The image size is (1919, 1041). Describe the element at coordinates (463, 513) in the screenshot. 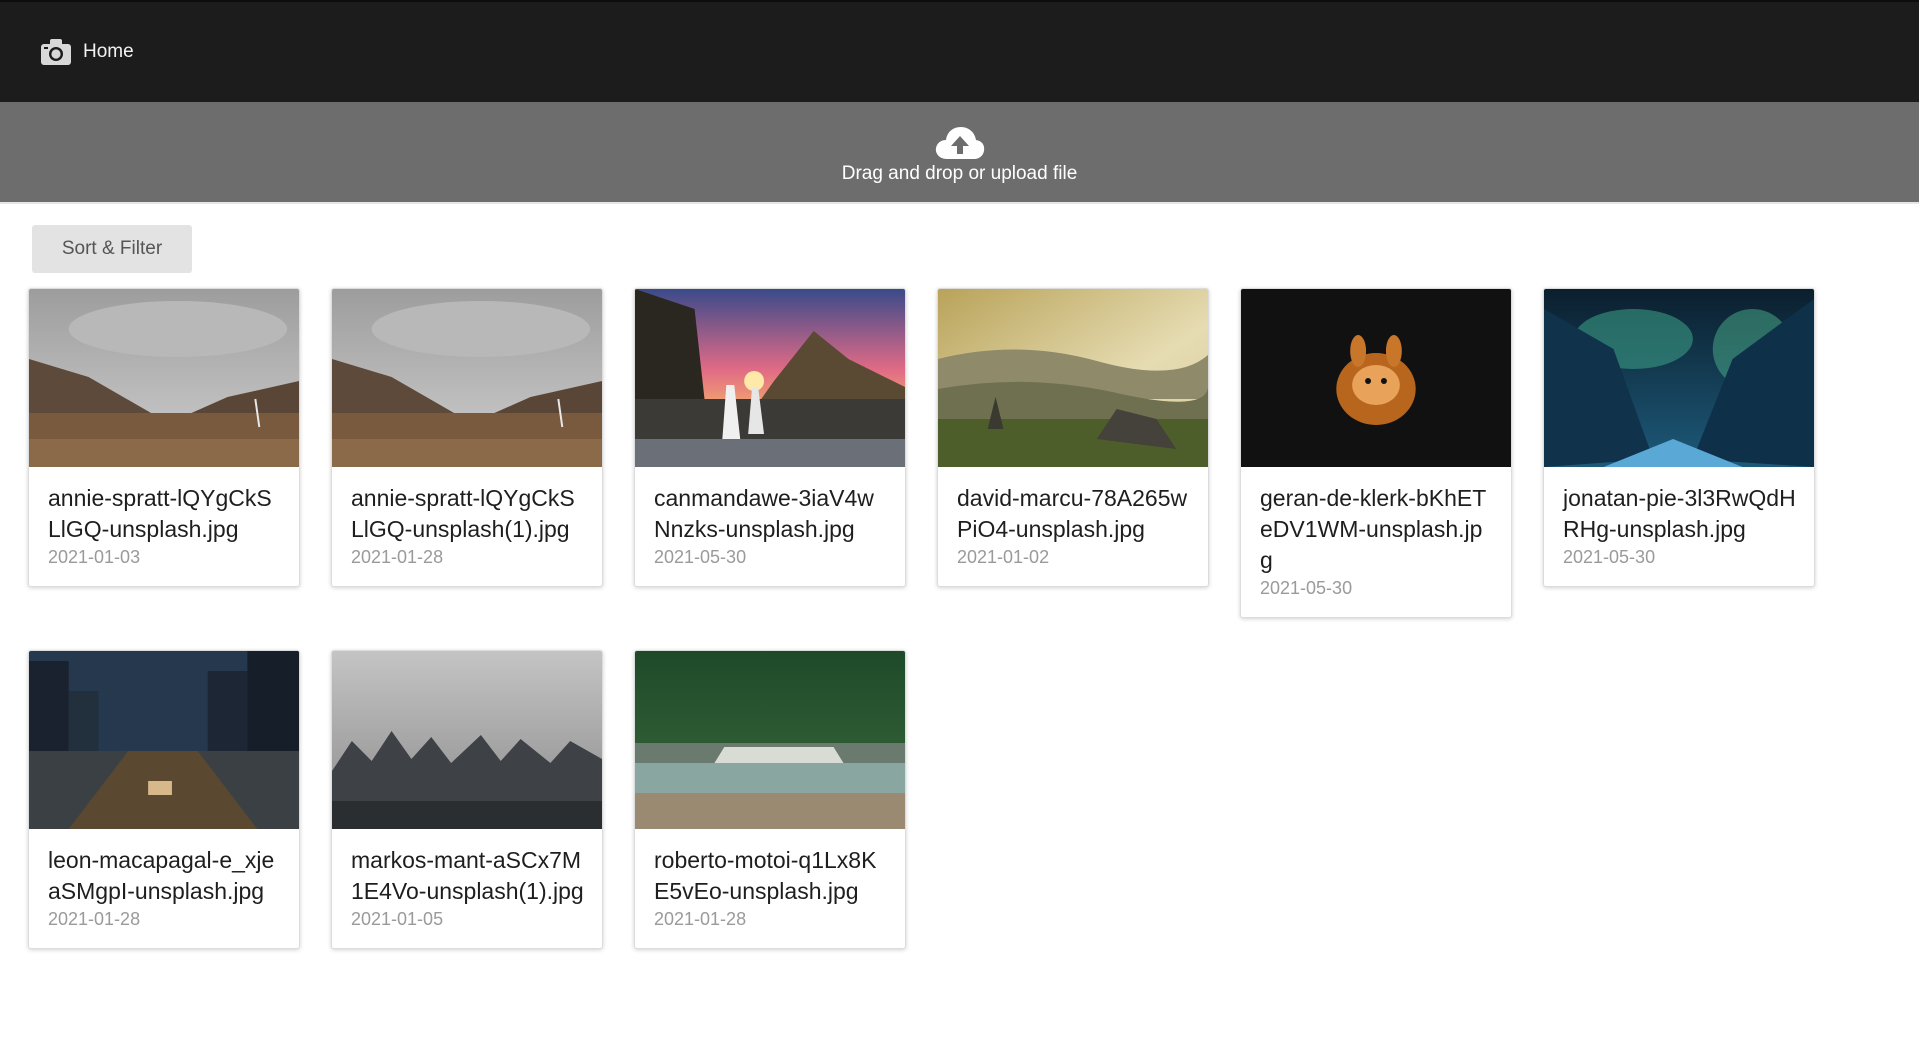

I see `file-name: annie-spratt-lQYgCkSLlGQ-unsplash(1).jpg` at that location.